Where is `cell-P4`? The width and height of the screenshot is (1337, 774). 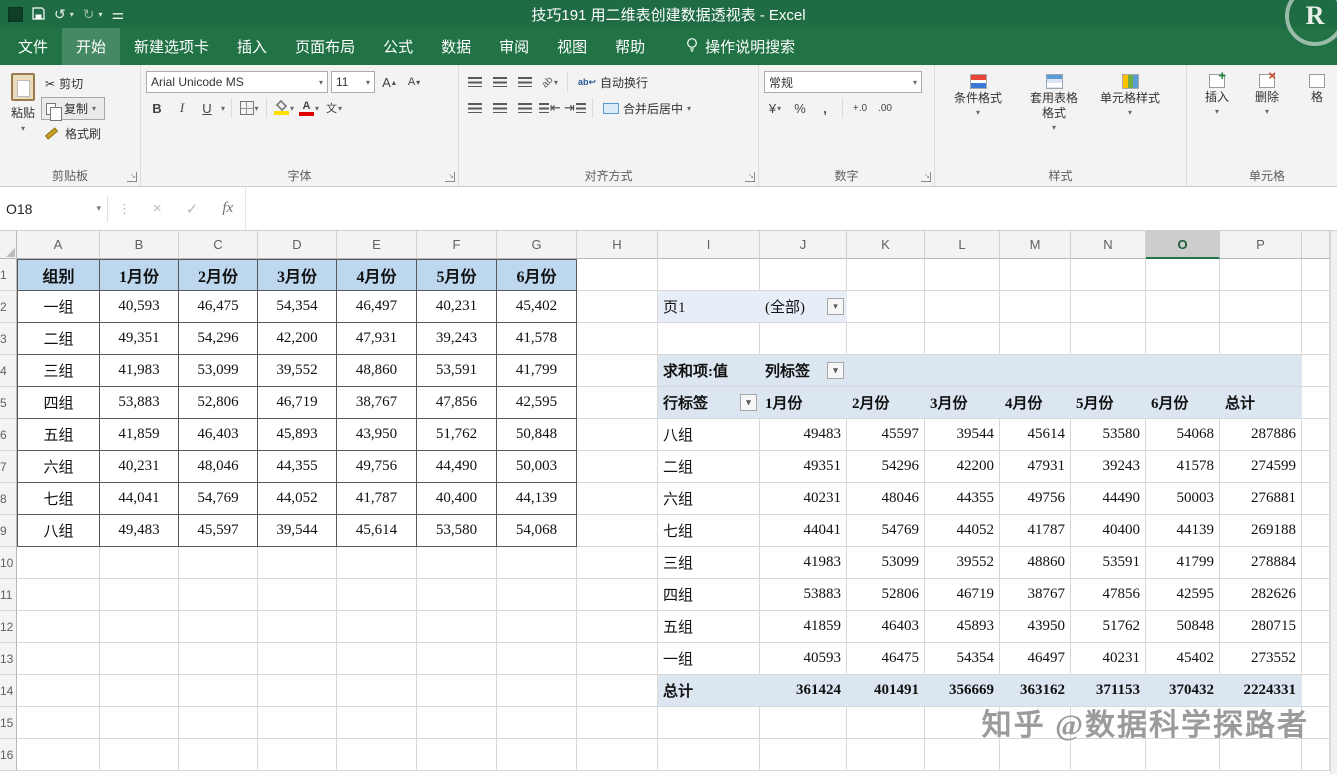
cell-P4 is located at coordinates (1261, 371).